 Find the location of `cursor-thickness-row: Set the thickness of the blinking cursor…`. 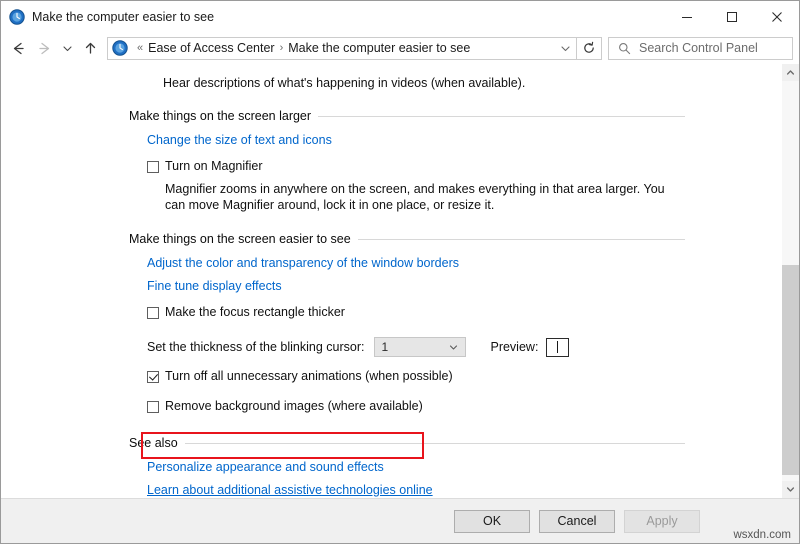

cursor-thickness-row: Set the thickness of the blinking cursor… is located at coordinates (464, 347).